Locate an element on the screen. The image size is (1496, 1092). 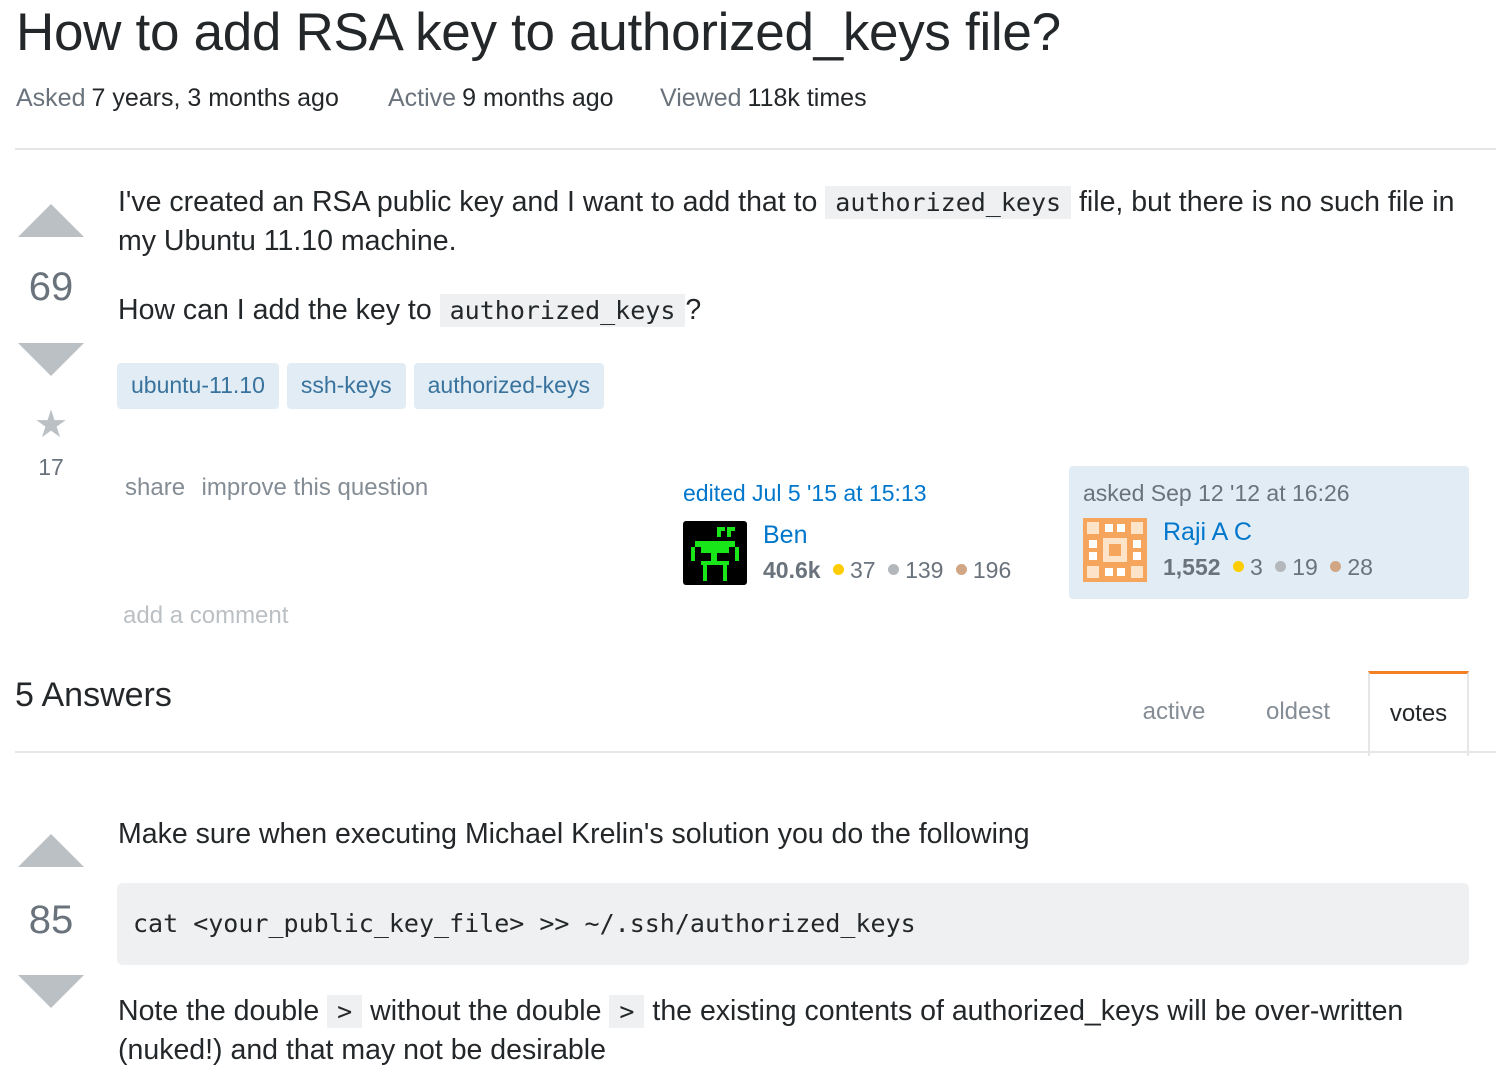
bronze-badges: 196 is located at coordinates (983, 570).